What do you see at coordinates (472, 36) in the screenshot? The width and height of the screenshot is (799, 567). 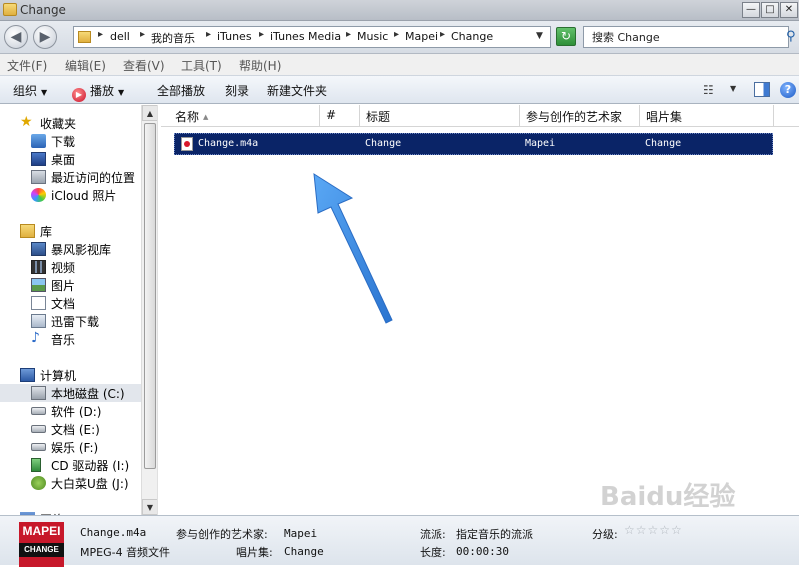 I see `breadcrumb-change: Change` at bounding box center [472, 36].